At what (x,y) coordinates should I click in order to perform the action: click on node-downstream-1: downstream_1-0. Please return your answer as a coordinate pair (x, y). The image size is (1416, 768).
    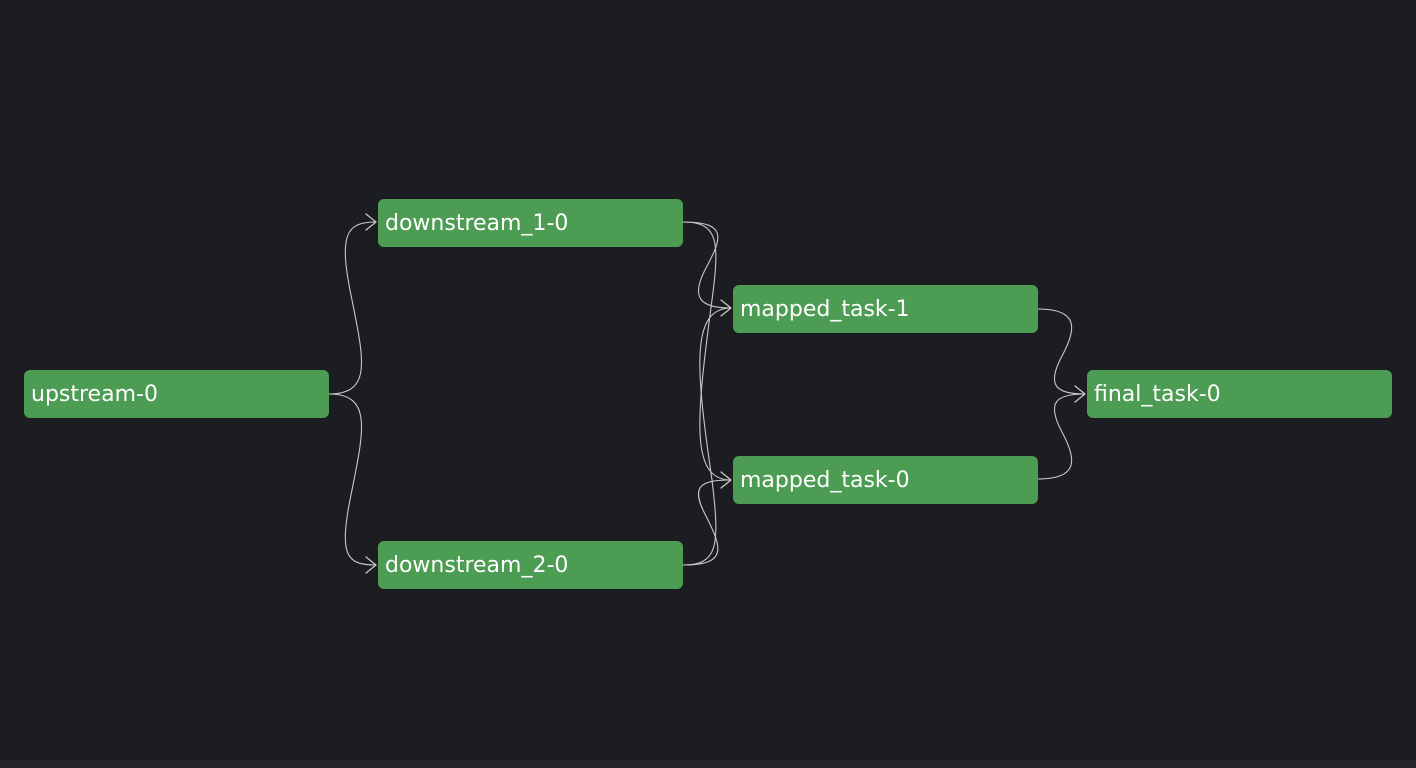
    Looking at the image, I should click on (530, 223).